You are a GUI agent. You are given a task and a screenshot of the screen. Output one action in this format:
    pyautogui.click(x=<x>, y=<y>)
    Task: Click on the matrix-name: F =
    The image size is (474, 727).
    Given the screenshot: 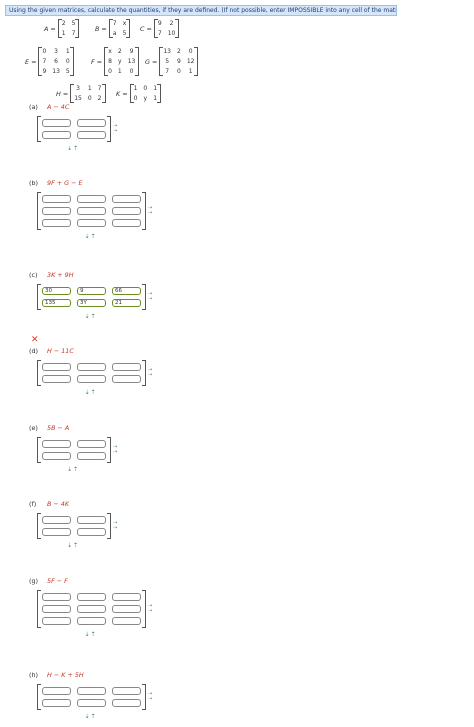 What is the action you would take?
    pyautogui.click(x=97, y=61)
    